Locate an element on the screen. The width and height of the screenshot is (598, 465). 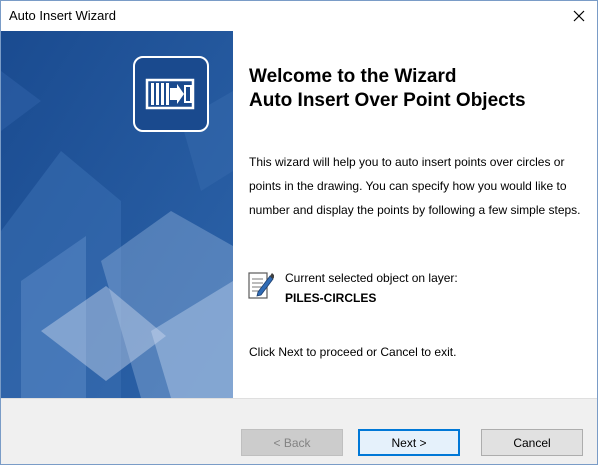
wizard-logo-icon is located at coordinates (171, 94).